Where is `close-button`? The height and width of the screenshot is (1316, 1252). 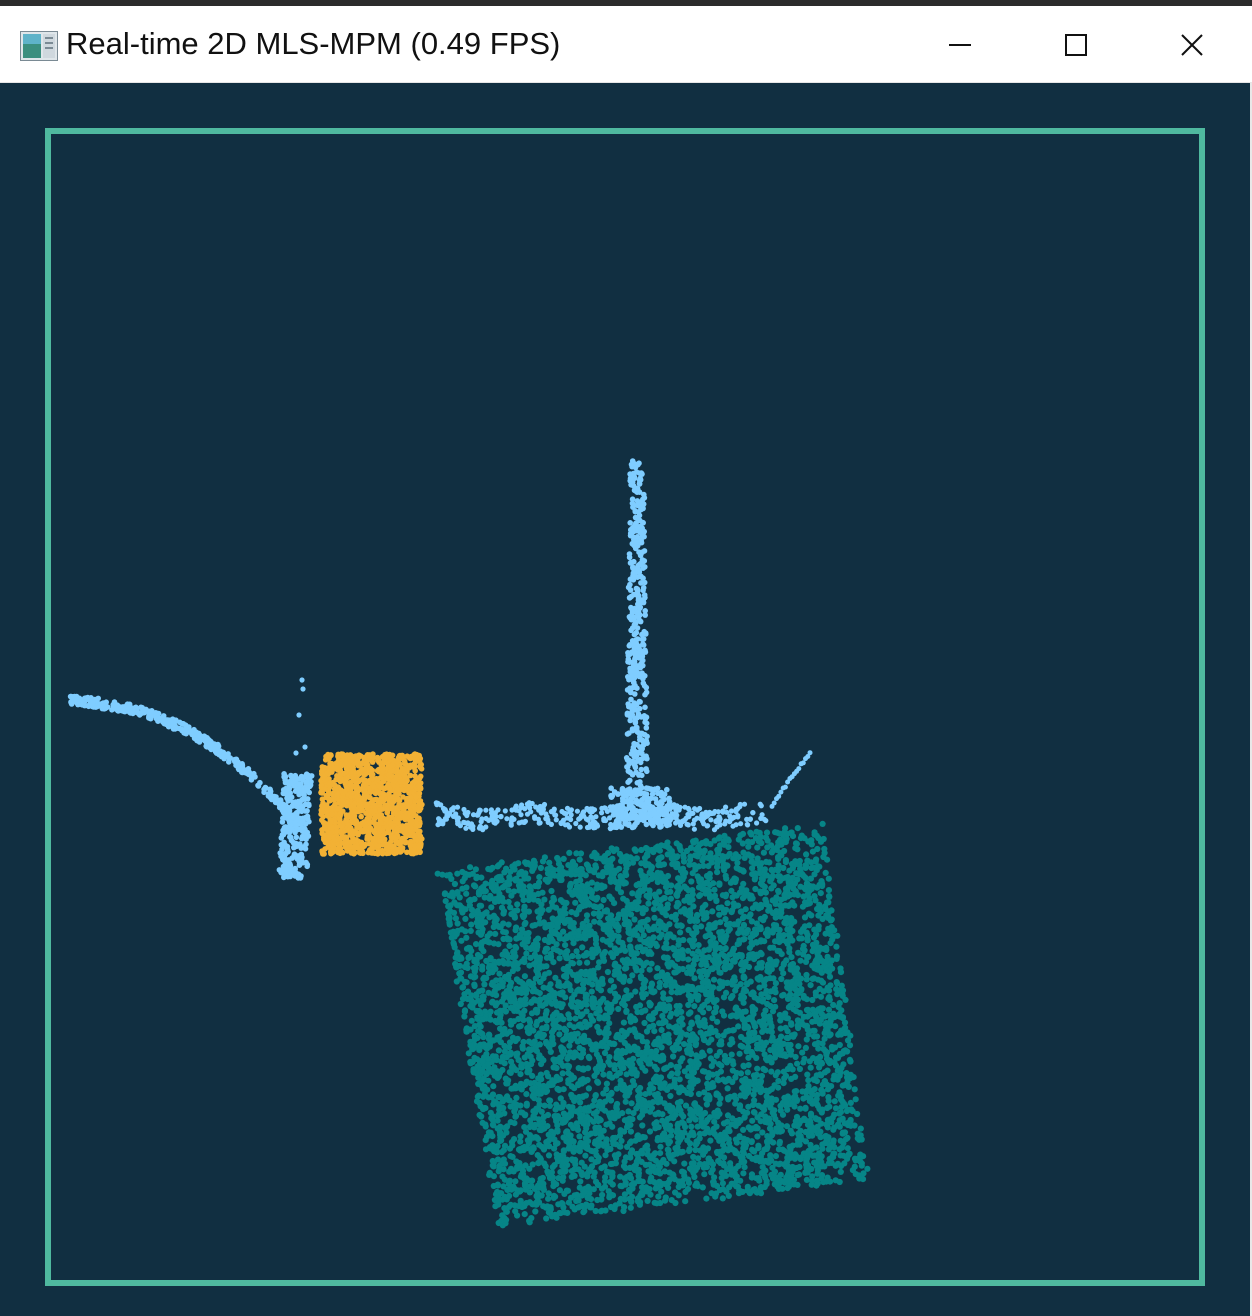 close-button is located at coordinates (1192, 44).